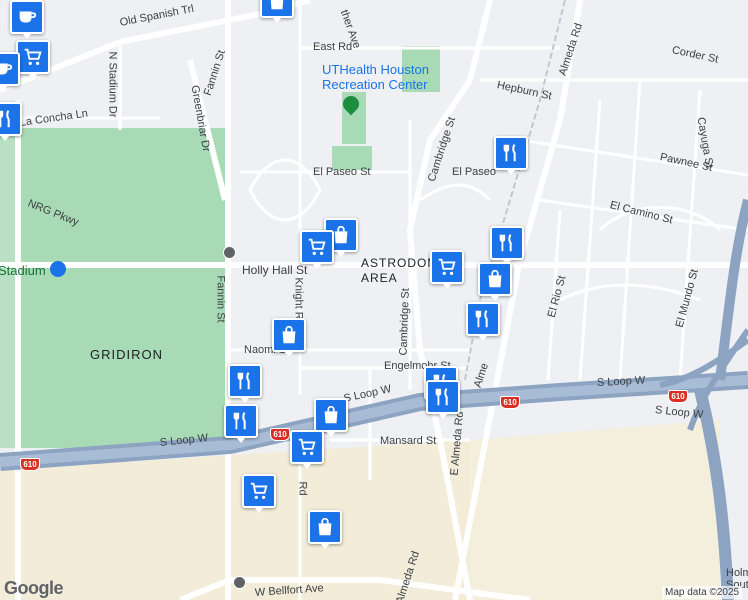  Describe the element at coordinates (404, 322) in the screenshot. I see `street-label-cambridge-mid: Cambridge St` at that location.